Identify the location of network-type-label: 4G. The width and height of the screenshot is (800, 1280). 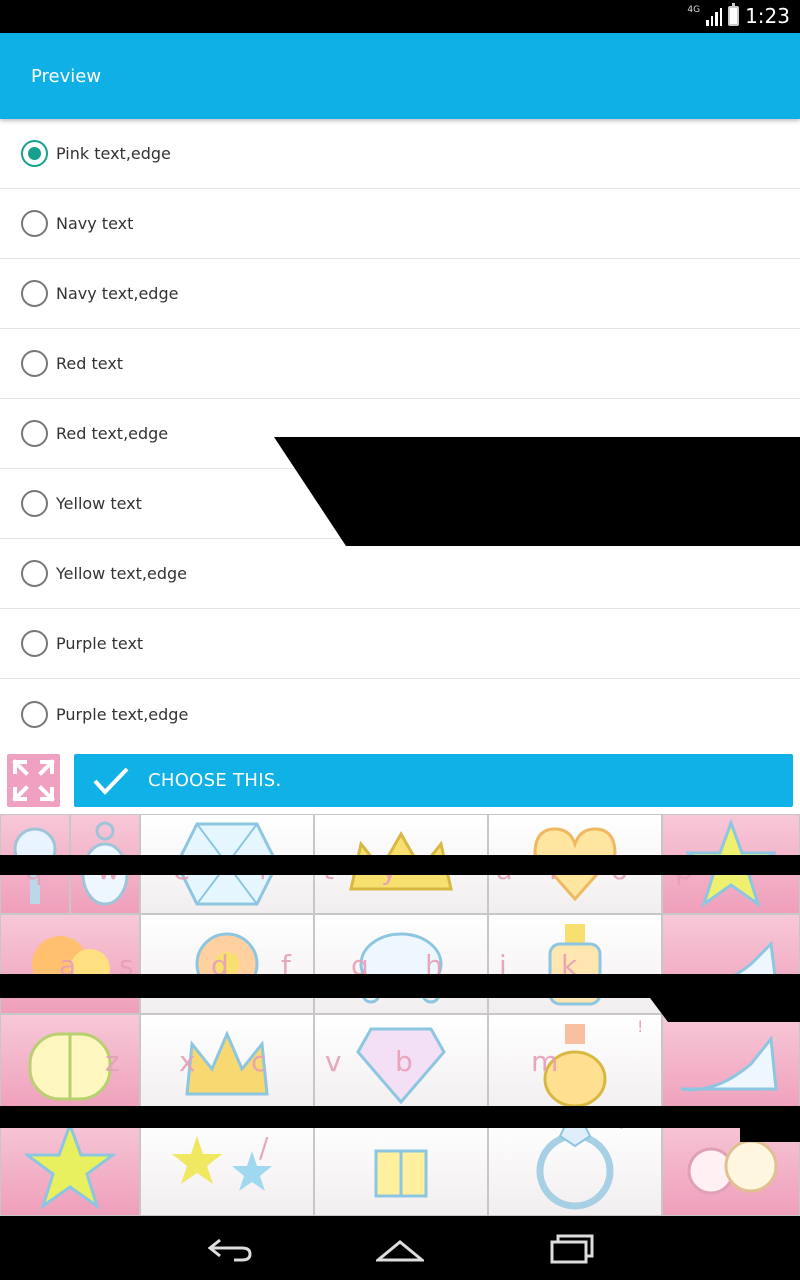
(694, 10).